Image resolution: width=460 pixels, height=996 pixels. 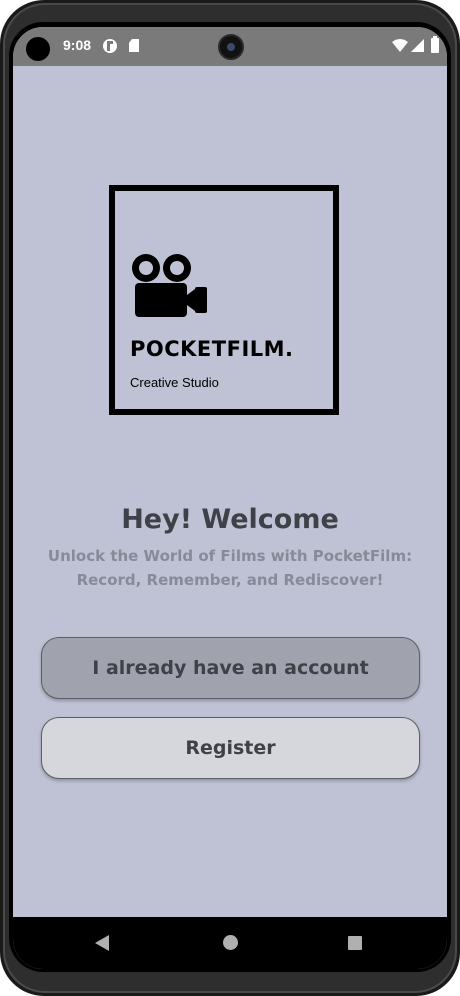 I want to click on status-time: 9:08, so click(x=77, y=45).